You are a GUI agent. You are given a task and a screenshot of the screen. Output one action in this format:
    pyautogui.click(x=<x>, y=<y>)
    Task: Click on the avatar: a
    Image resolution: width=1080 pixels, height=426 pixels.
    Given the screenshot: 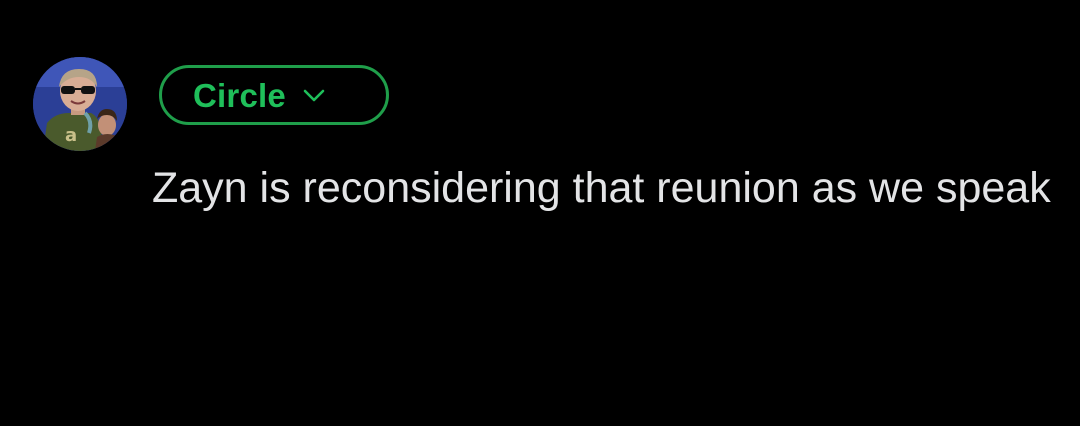 What is the action you would take?
    pyautogui.click(x=80, y=104)
    